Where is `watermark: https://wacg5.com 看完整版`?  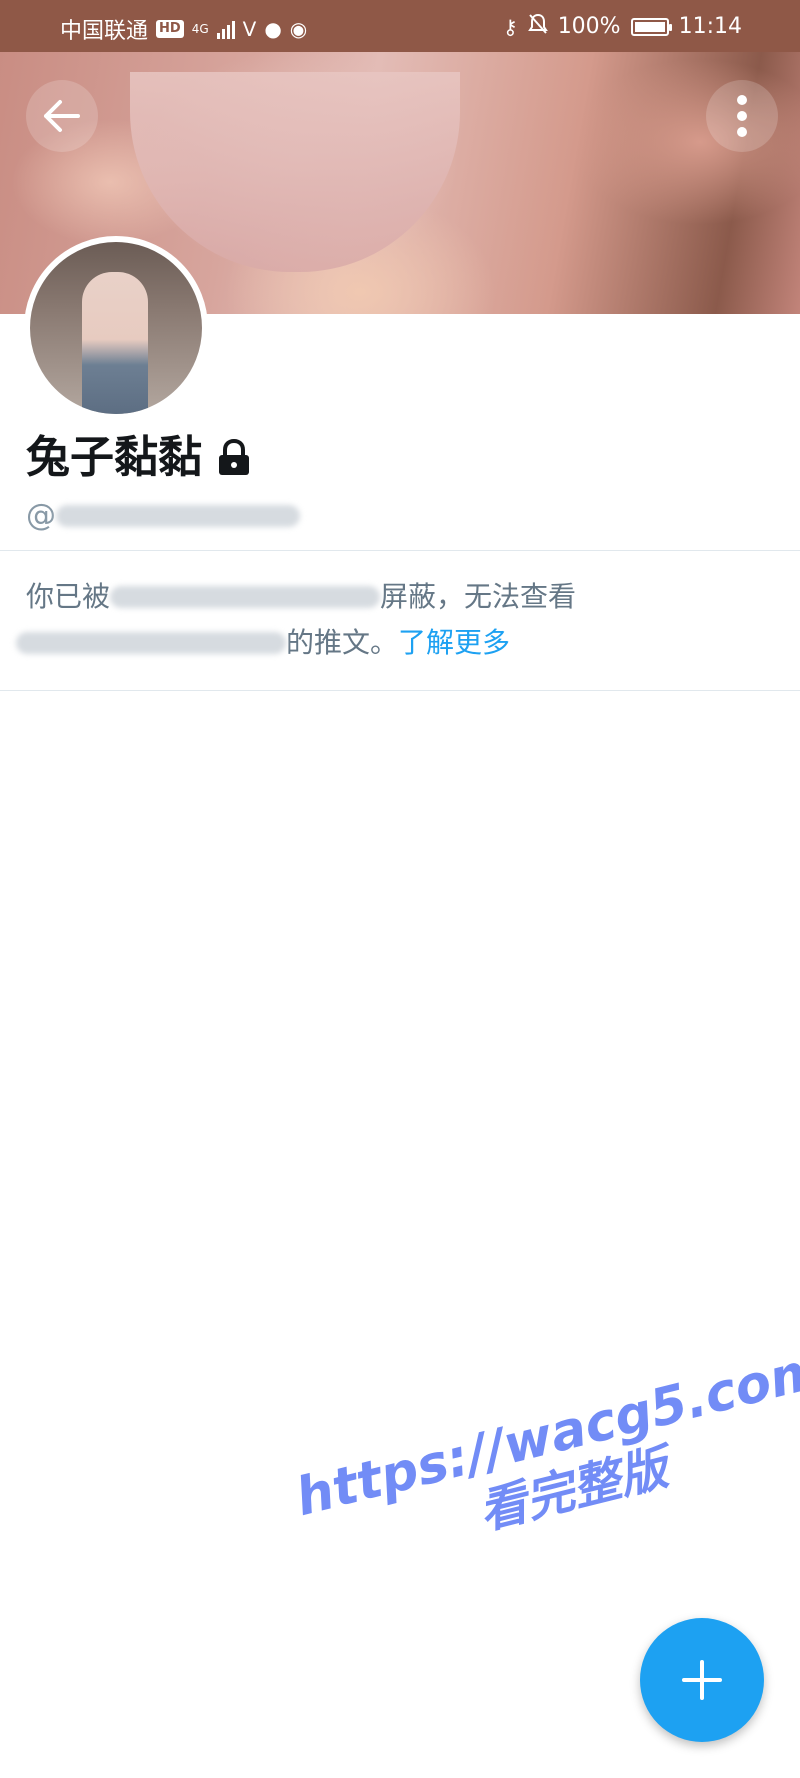 watermark: https://wacg5.com 看完整版 is located at coordinates (545, 1460).